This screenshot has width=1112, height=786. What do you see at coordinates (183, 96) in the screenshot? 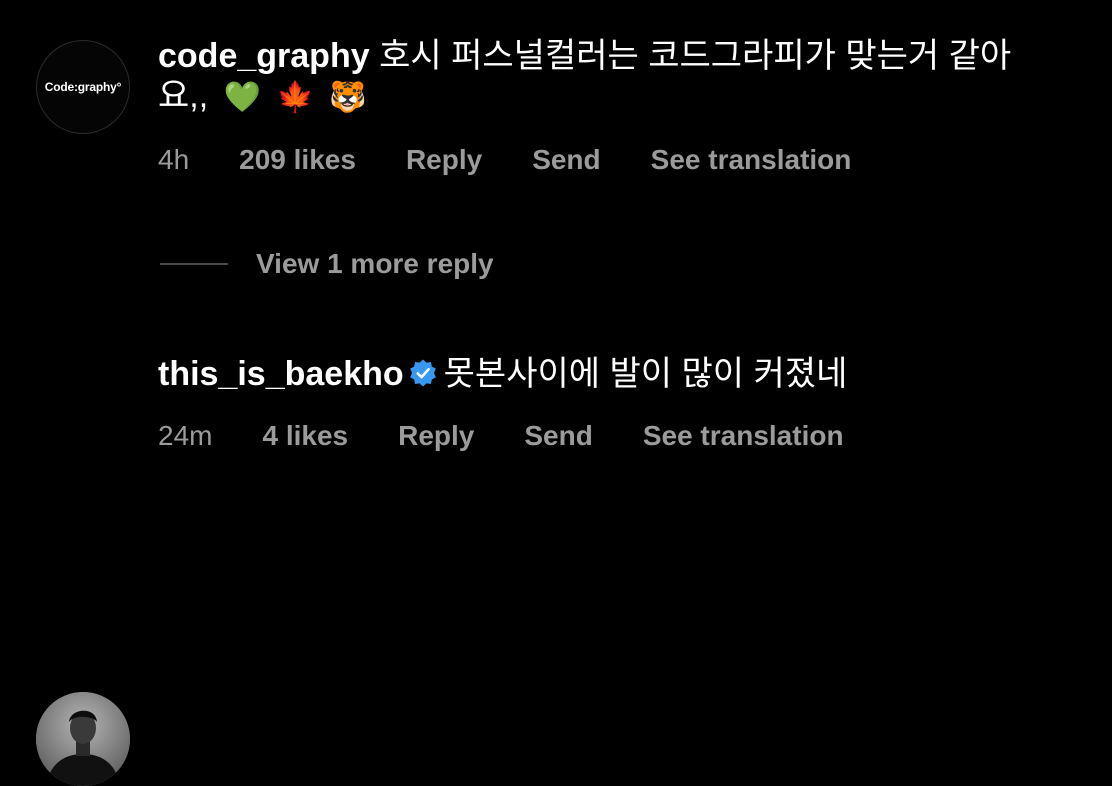
I see `comment-text-cont: 요,,` at bounding box center [183, 96].